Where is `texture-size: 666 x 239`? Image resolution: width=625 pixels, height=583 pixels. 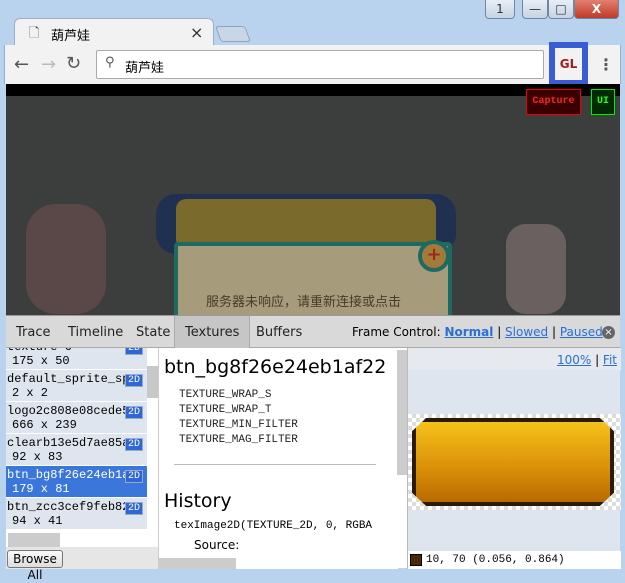 texture-size: 666 x 239 is located at coordinates (44, 425).